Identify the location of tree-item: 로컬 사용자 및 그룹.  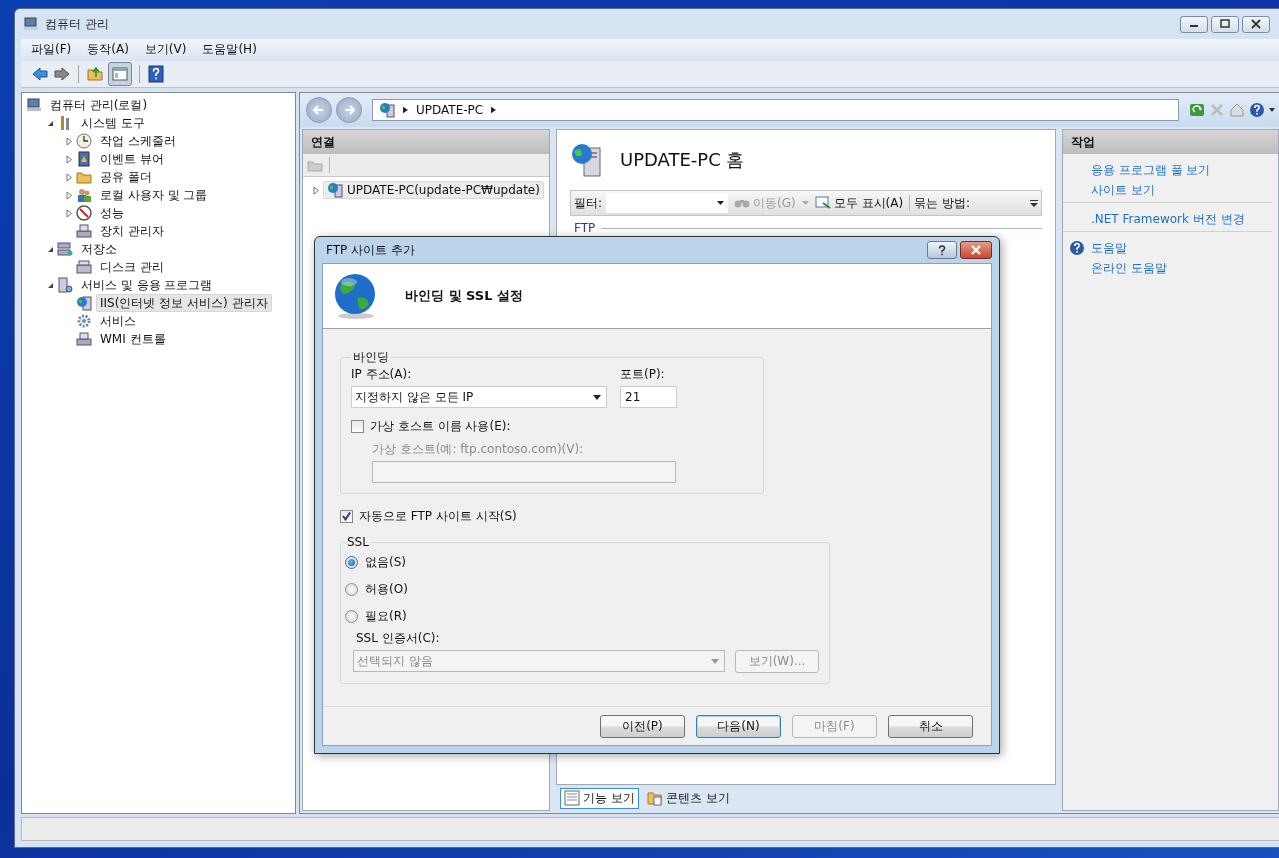
(154, 195).